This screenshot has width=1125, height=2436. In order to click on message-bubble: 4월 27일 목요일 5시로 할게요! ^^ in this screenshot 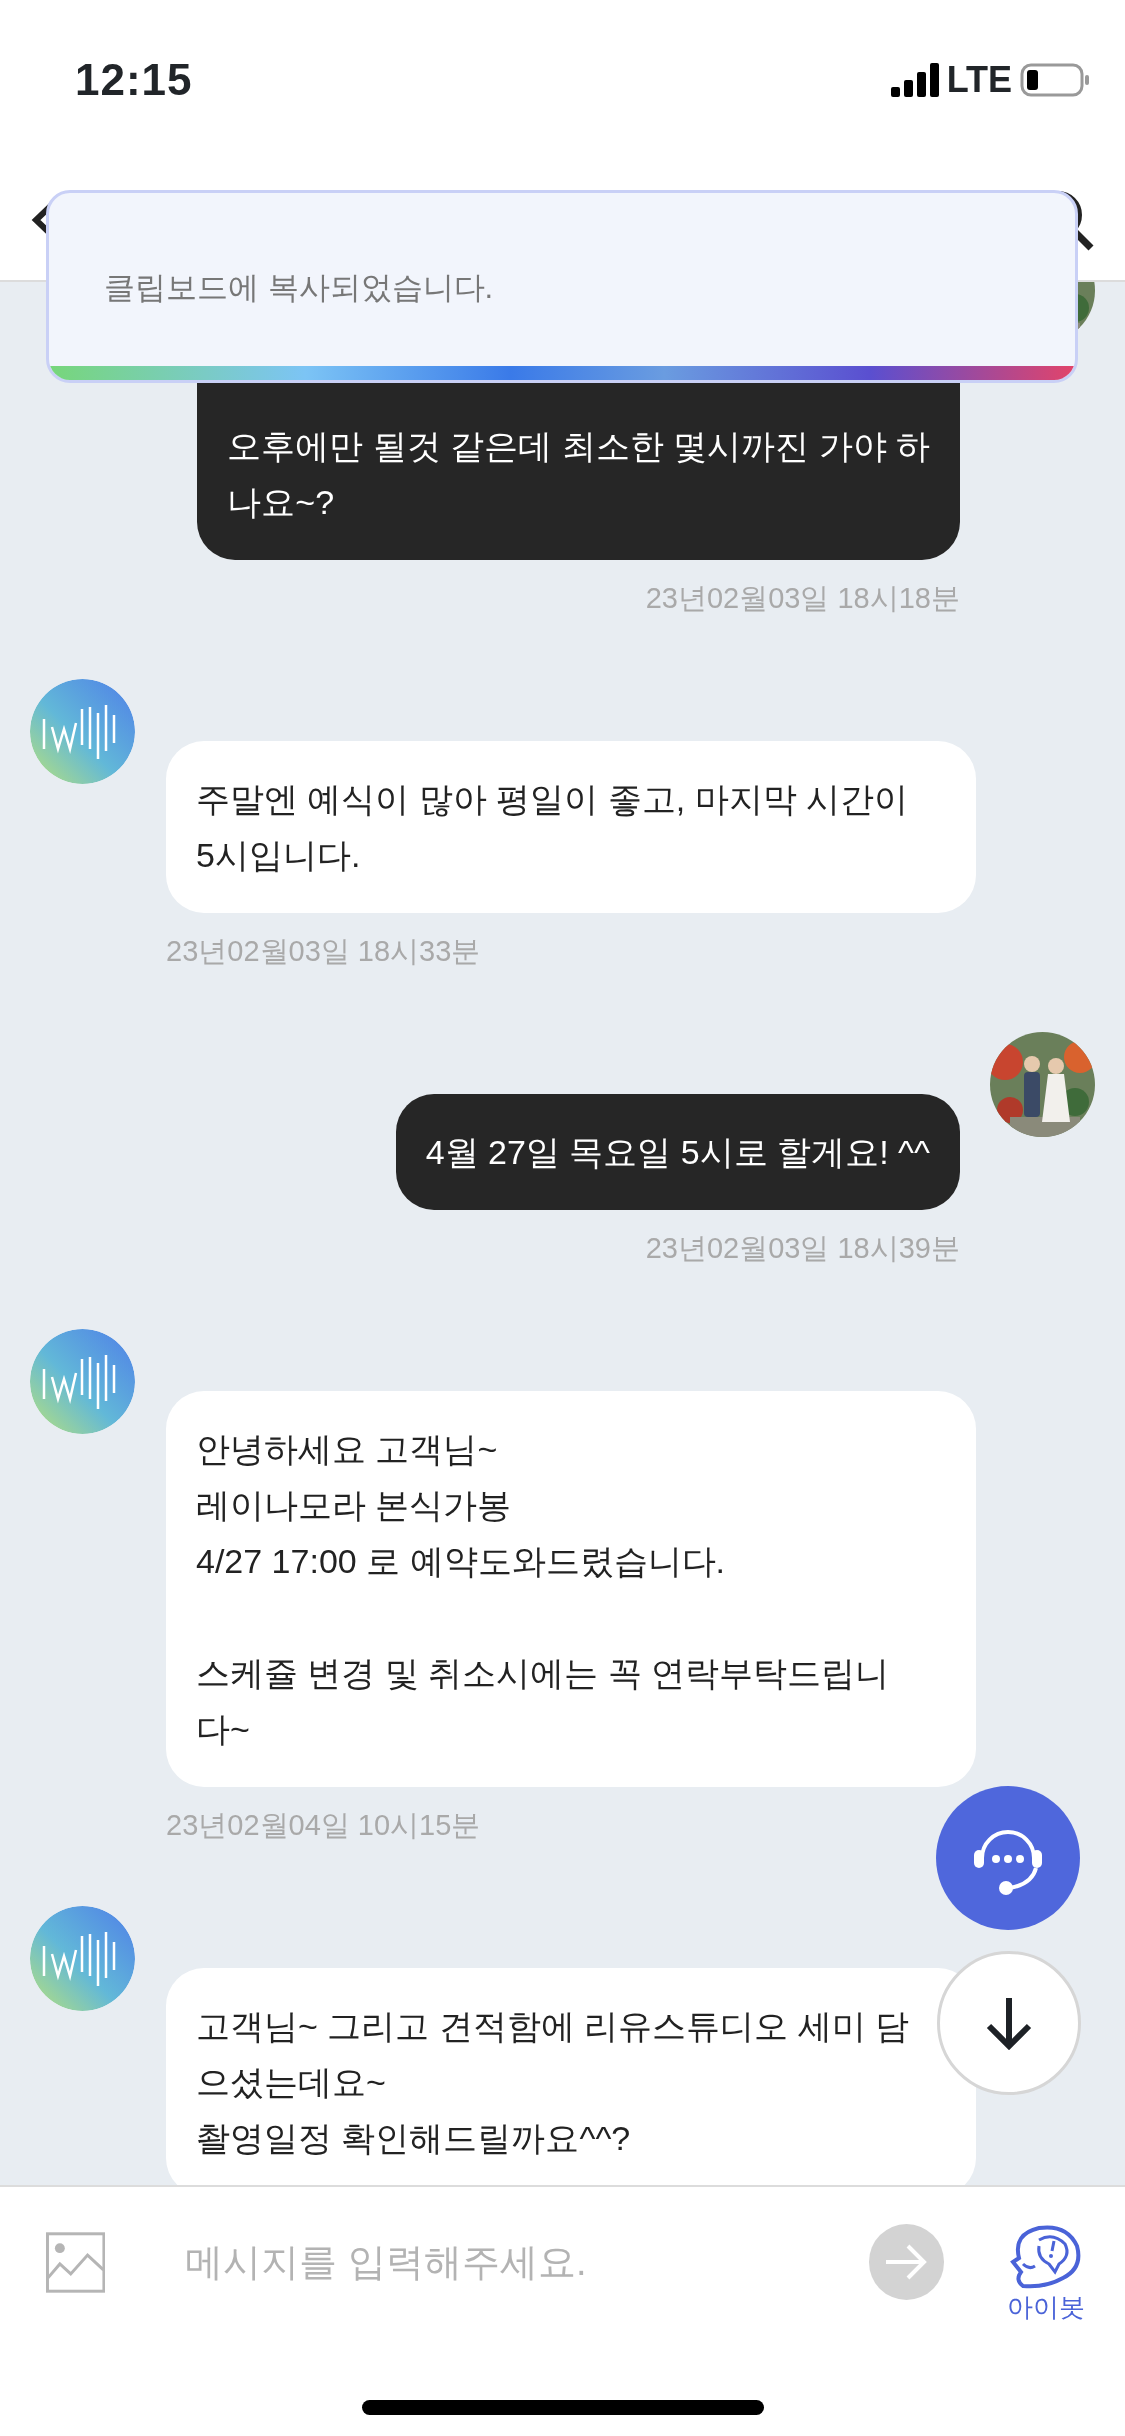, I will do `click(677, 1152)`.